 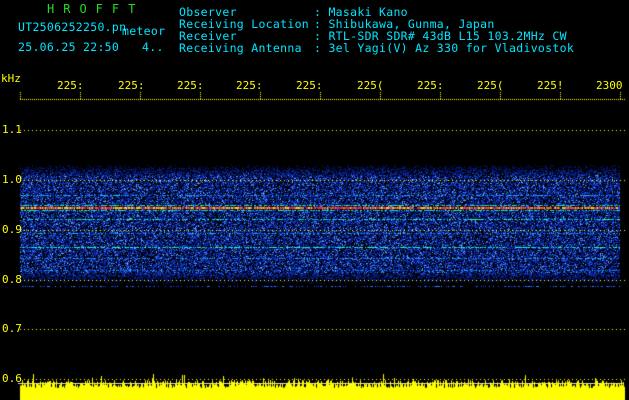 What do you see at coordinates (550, 85) in the screenshot?
I see `x-tick: 225!` at bounding box center [550, 85].